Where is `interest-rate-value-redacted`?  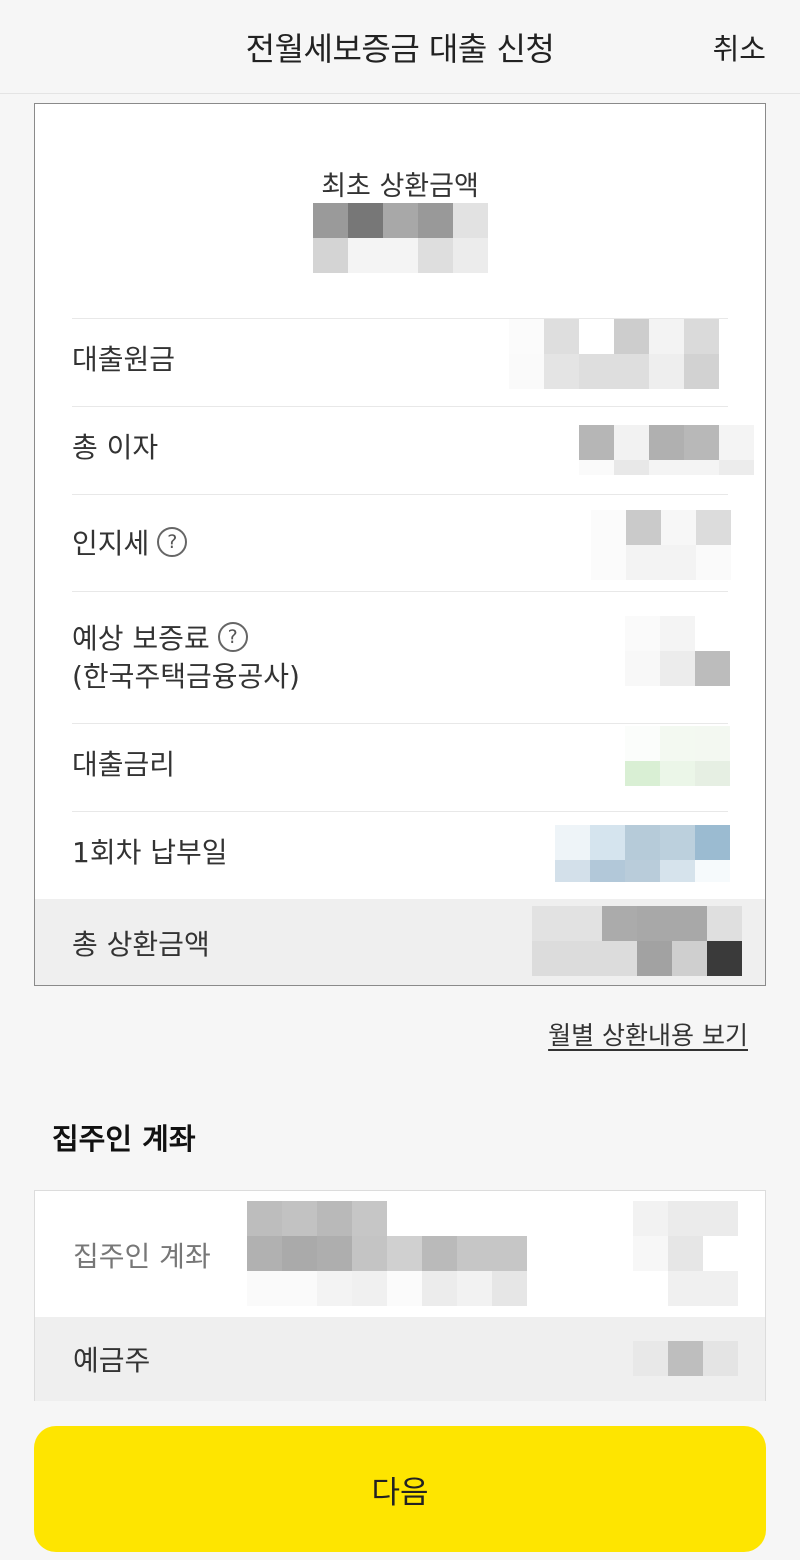 interest-rate-value-redacted is located at coordinates (677, 756).